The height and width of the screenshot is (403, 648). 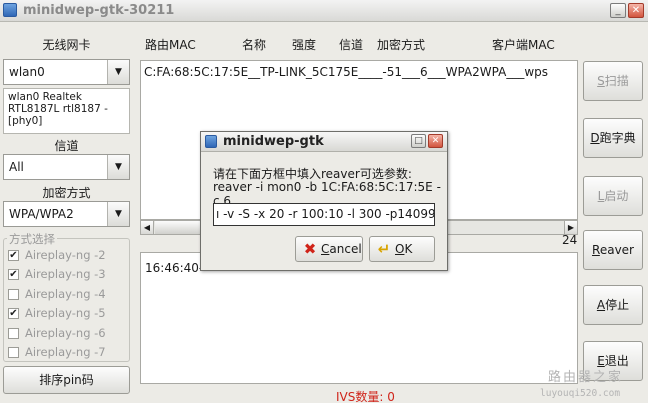 I want to click on ivs-count: IVS数量: 0, so click(x=365, y=396).